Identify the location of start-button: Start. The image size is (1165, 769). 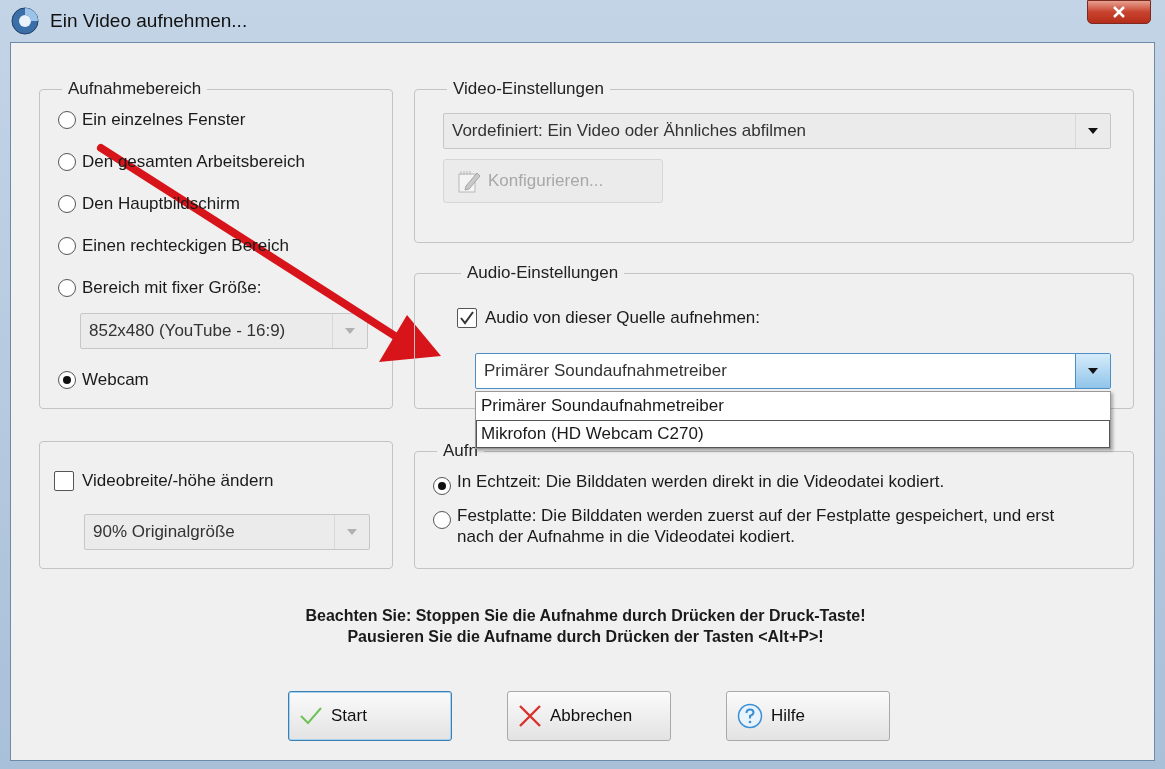
(370, 716).